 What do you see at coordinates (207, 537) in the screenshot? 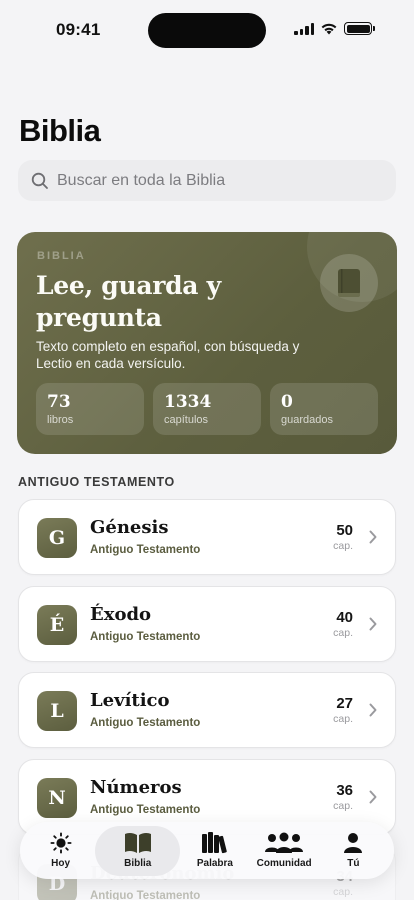
I see `book-row-genesis: G Génesis Antiguo Testamento 50 cap.` at bounding box center [207, 537].